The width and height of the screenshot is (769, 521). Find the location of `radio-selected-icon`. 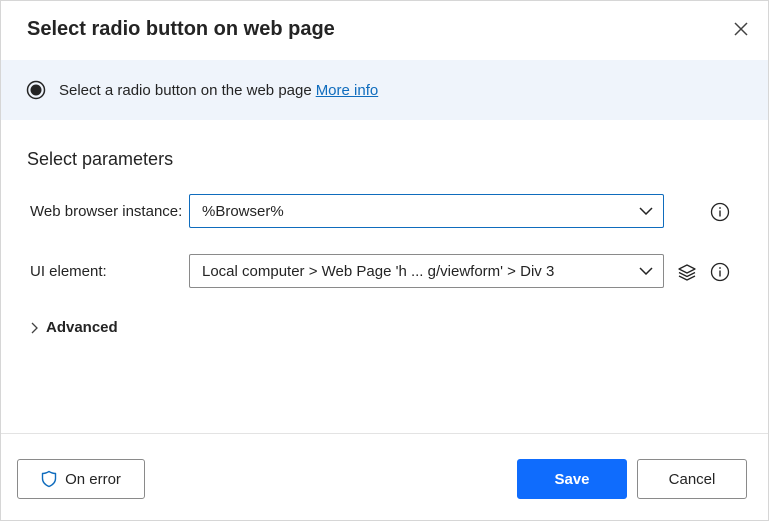

radio-selected-icon is located at coordinates (36, 90).